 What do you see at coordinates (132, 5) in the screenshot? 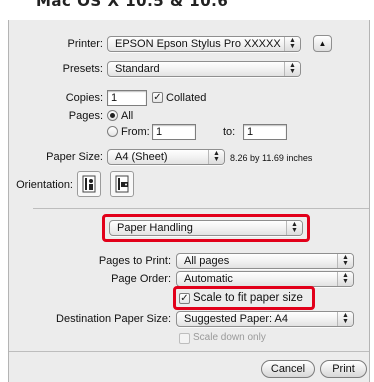
I see `page-heading: Mac OS X 10.5 & 10.6` at bounding box center [132, 5].